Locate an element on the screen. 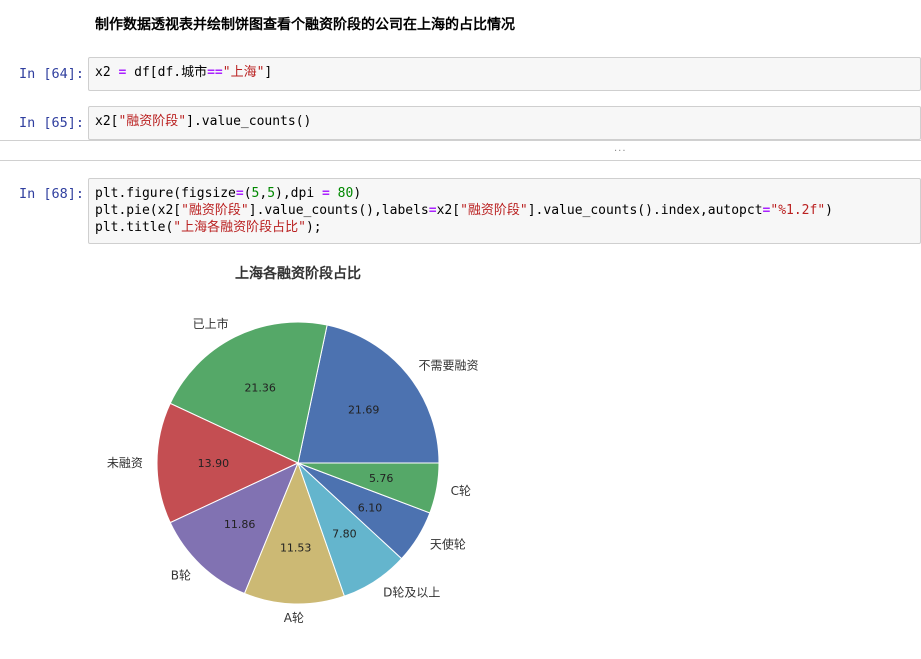  code-token: ].value_counts().index,autopct is located at coordinates (645, 210).